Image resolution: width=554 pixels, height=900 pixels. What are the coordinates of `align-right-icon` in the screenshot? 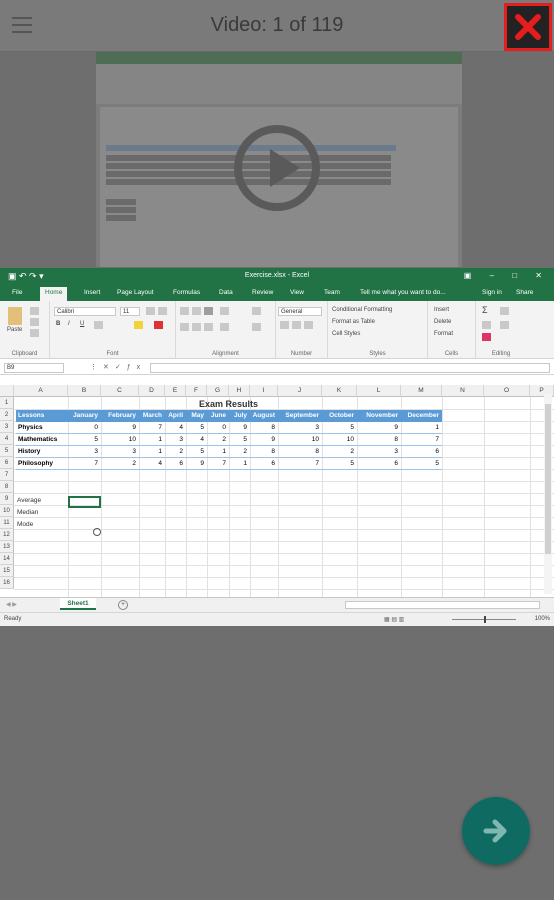 It's located at (208, 327).